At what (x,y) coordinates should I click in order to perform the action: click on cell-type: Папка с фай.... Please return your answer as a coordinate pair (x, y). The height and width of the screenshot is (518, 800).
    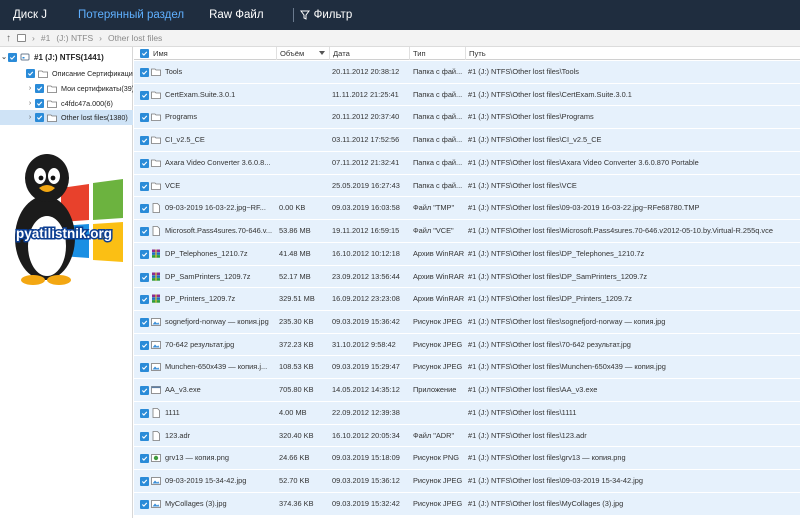
    Looking at the image, I should click on (438, 140).